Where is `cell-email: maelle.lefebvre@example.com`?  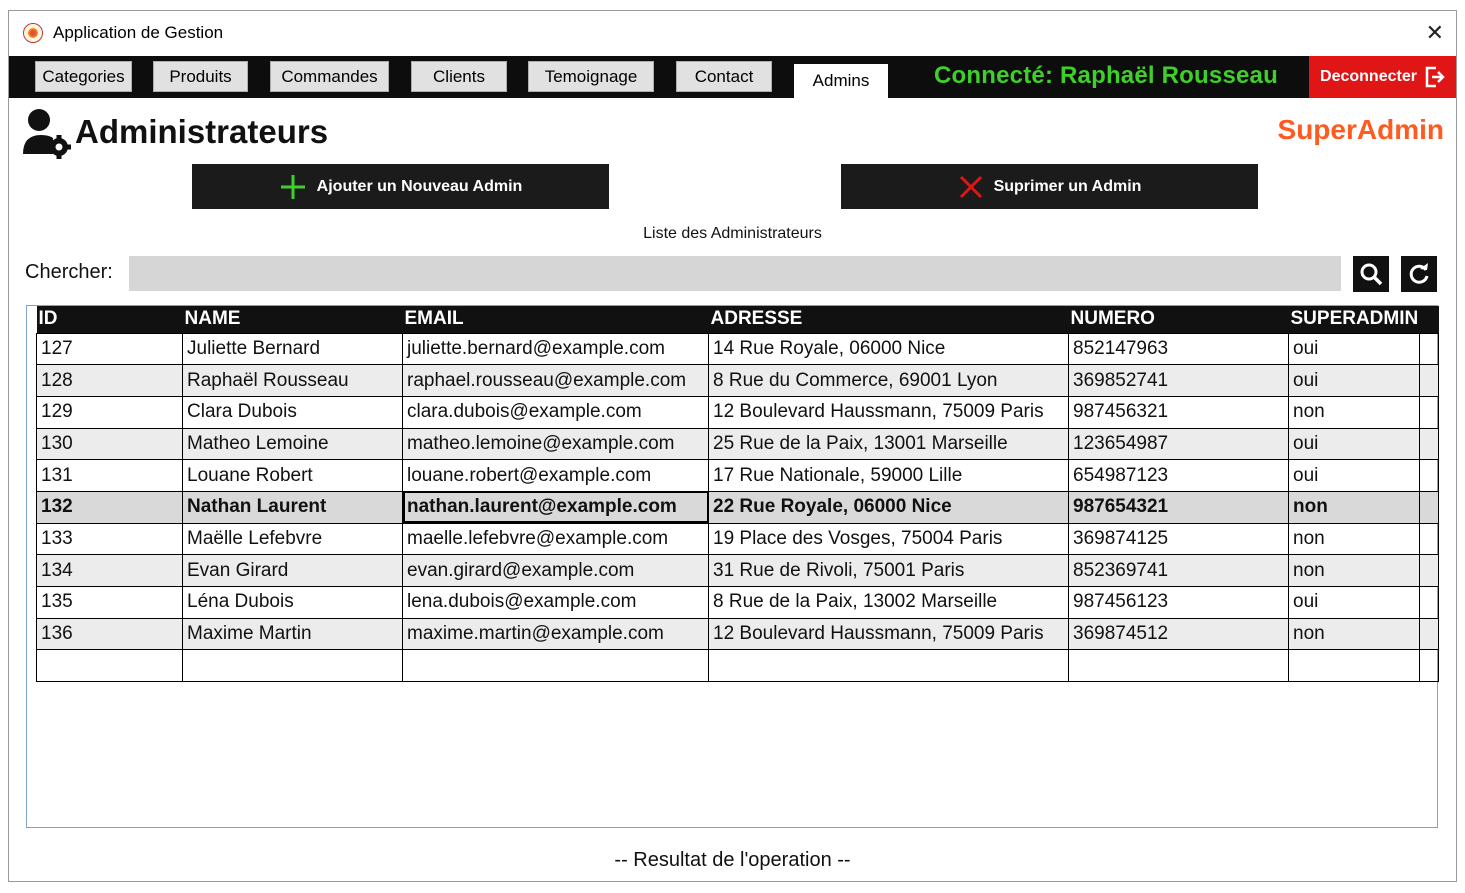
cell-email: maelle.lefebvre@example.com is located at coordinates (555, 539).